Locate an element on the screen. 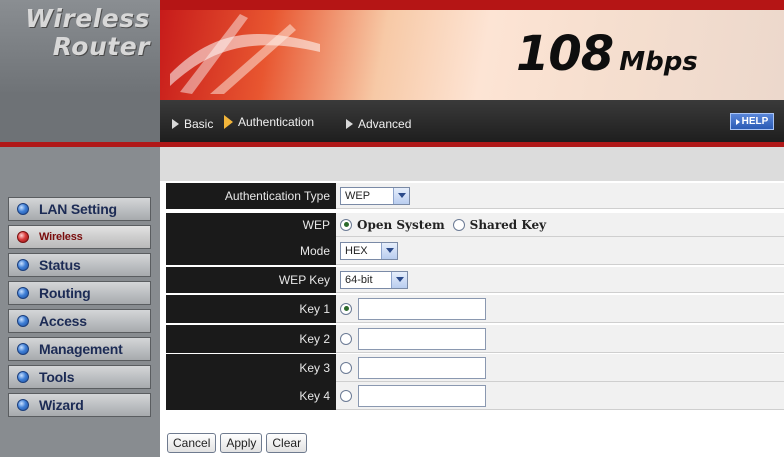 The image size is (784, 457). form-buttons: Cancel Apply Clear is located at coordinates (237, 443).